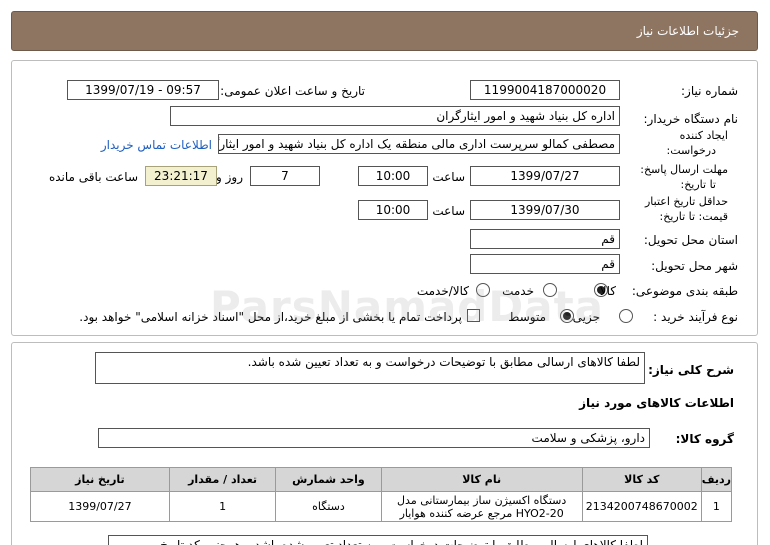 The height and width of the screenshot is (545, 770). What do you see at coordinates (607, 291) in the screenshot?
I see `category-option-goods: کالا` at bounding box center [607, 291].